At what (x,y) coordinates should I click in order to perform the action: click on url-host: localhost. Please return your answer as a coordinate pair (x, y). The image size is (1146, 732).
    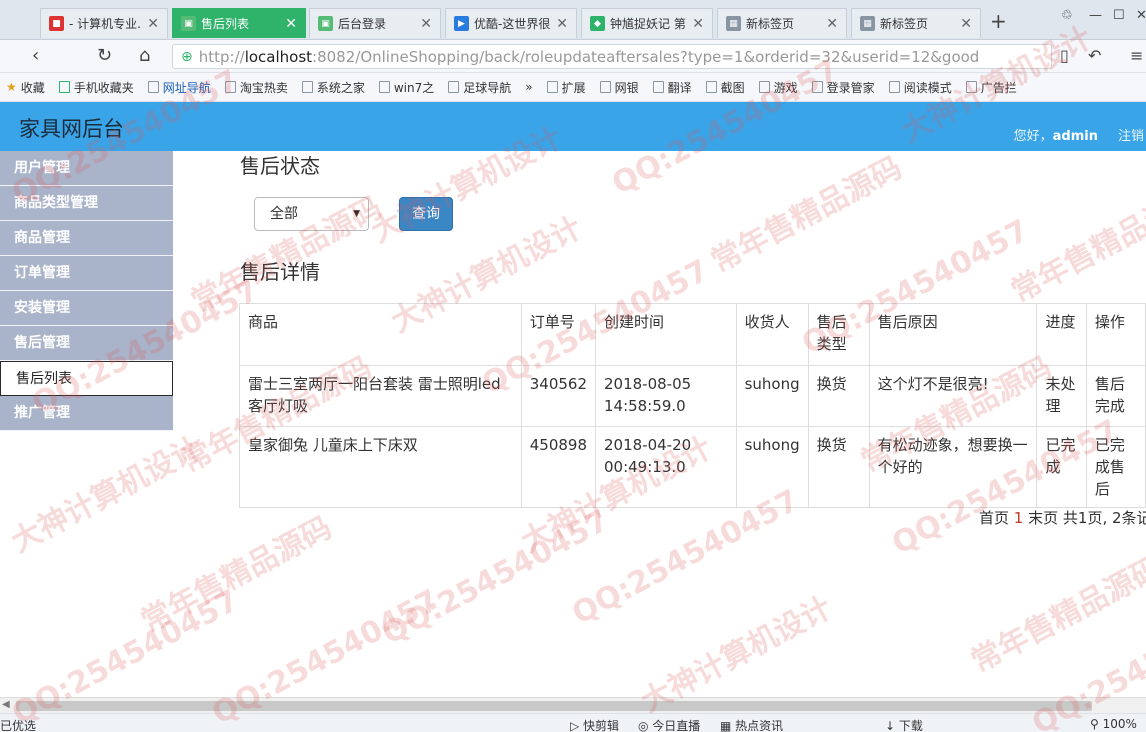
    Looking at the image, I should click on (278, 56).